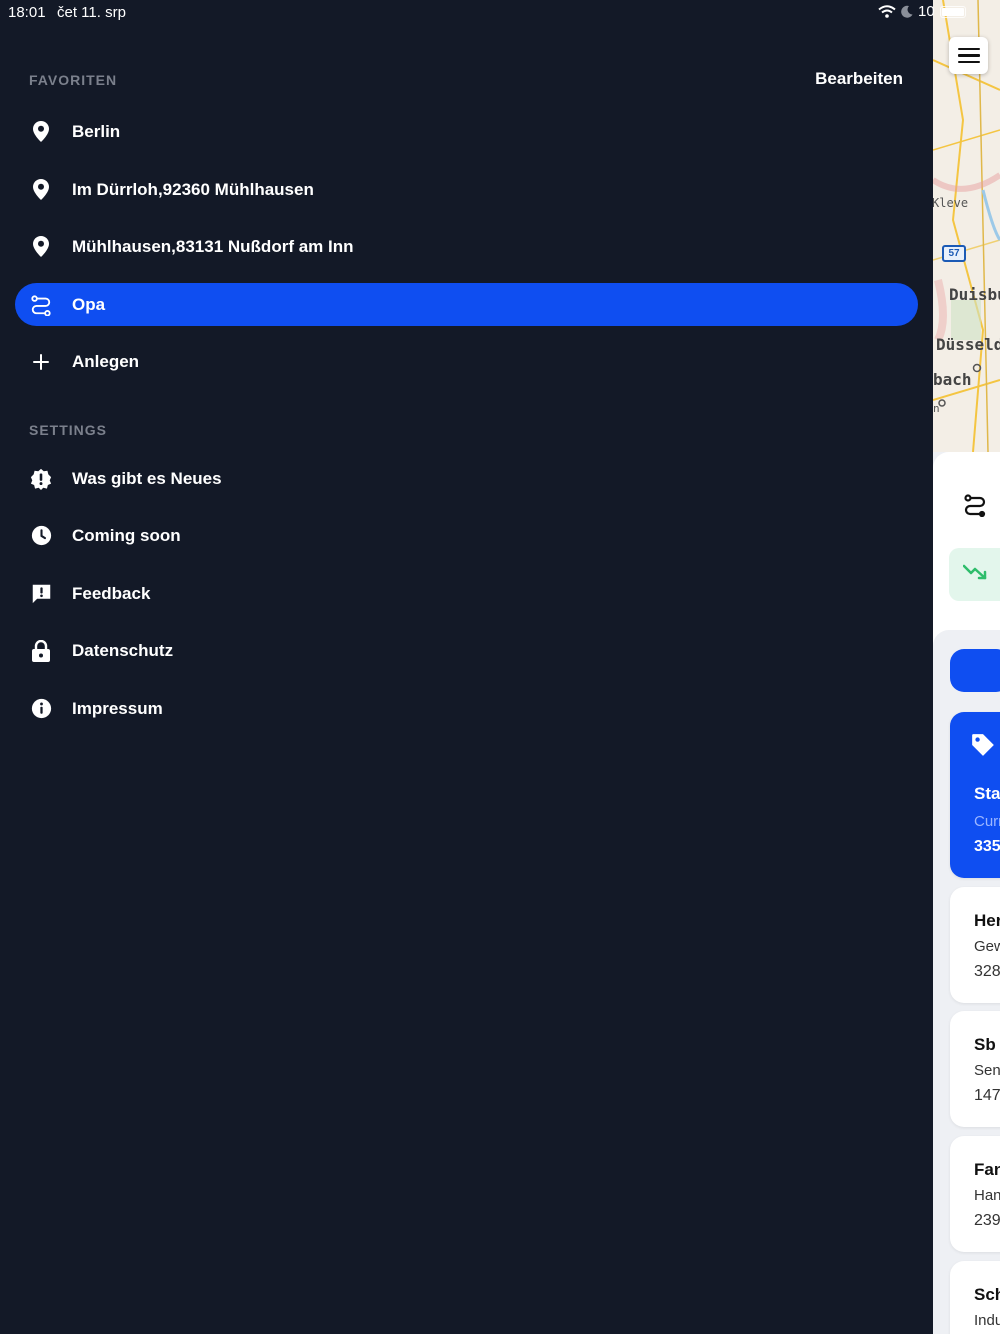 The height and width of the screenshot is (1334, 1000). I want to click on new-badge-icon, so click(41, 479).